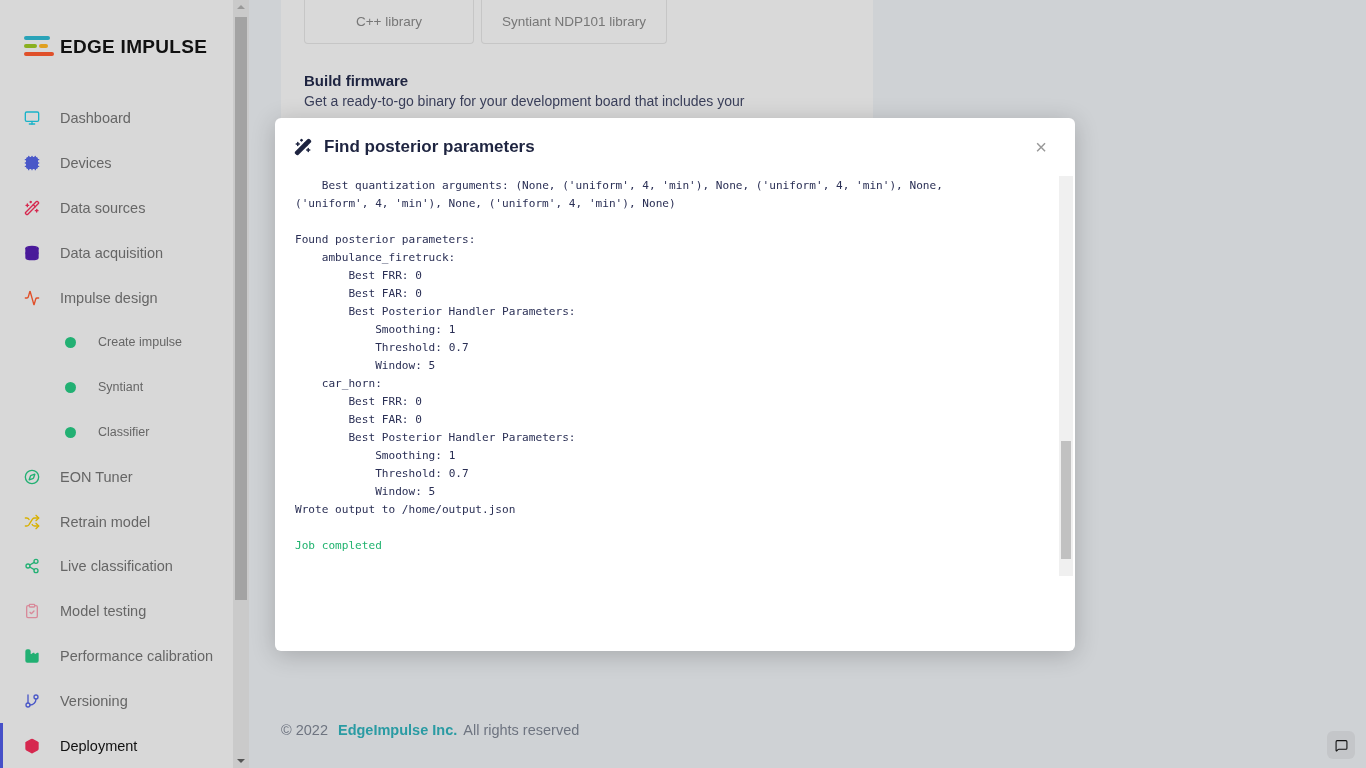  I want to click on sidebar-item: Syntiant, so click(116, 387).